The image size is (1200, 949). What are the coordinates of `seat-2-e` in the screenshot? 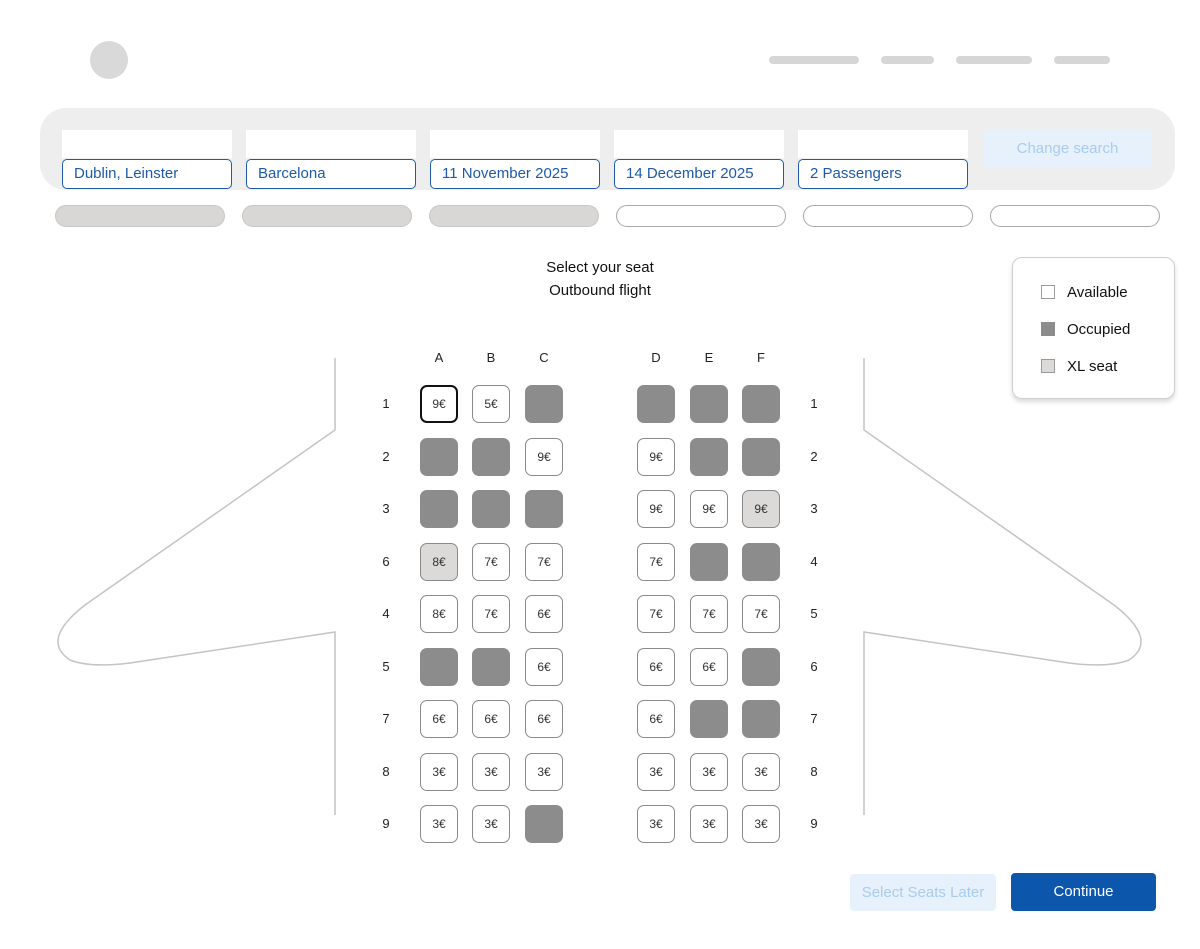 It's located at (709, 457).